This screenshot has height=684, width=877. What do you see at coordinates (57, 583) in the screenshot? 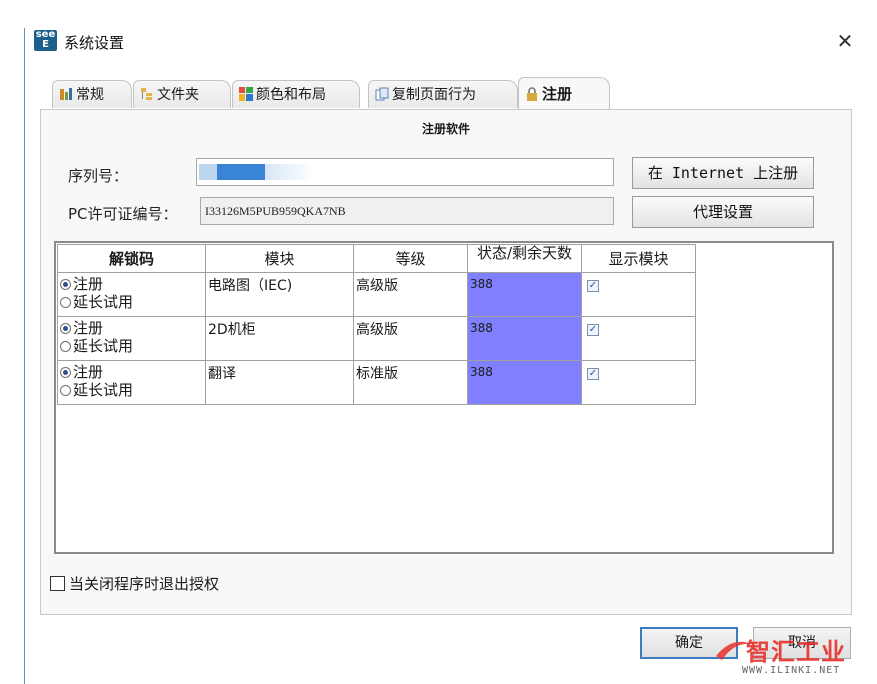
I see `checkbox-box` at bounding box center [57, 583].